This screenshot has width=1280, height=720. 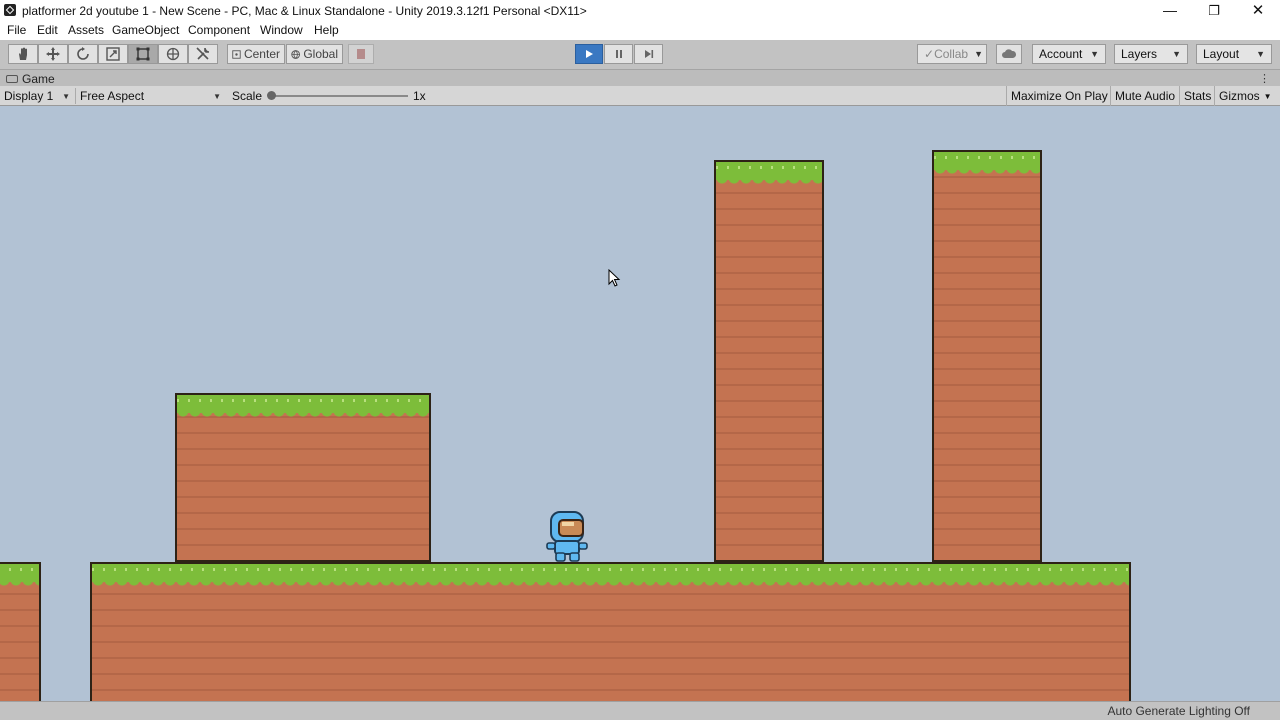 I want to click on collab-label: Collab, so click(x=951, y=54).